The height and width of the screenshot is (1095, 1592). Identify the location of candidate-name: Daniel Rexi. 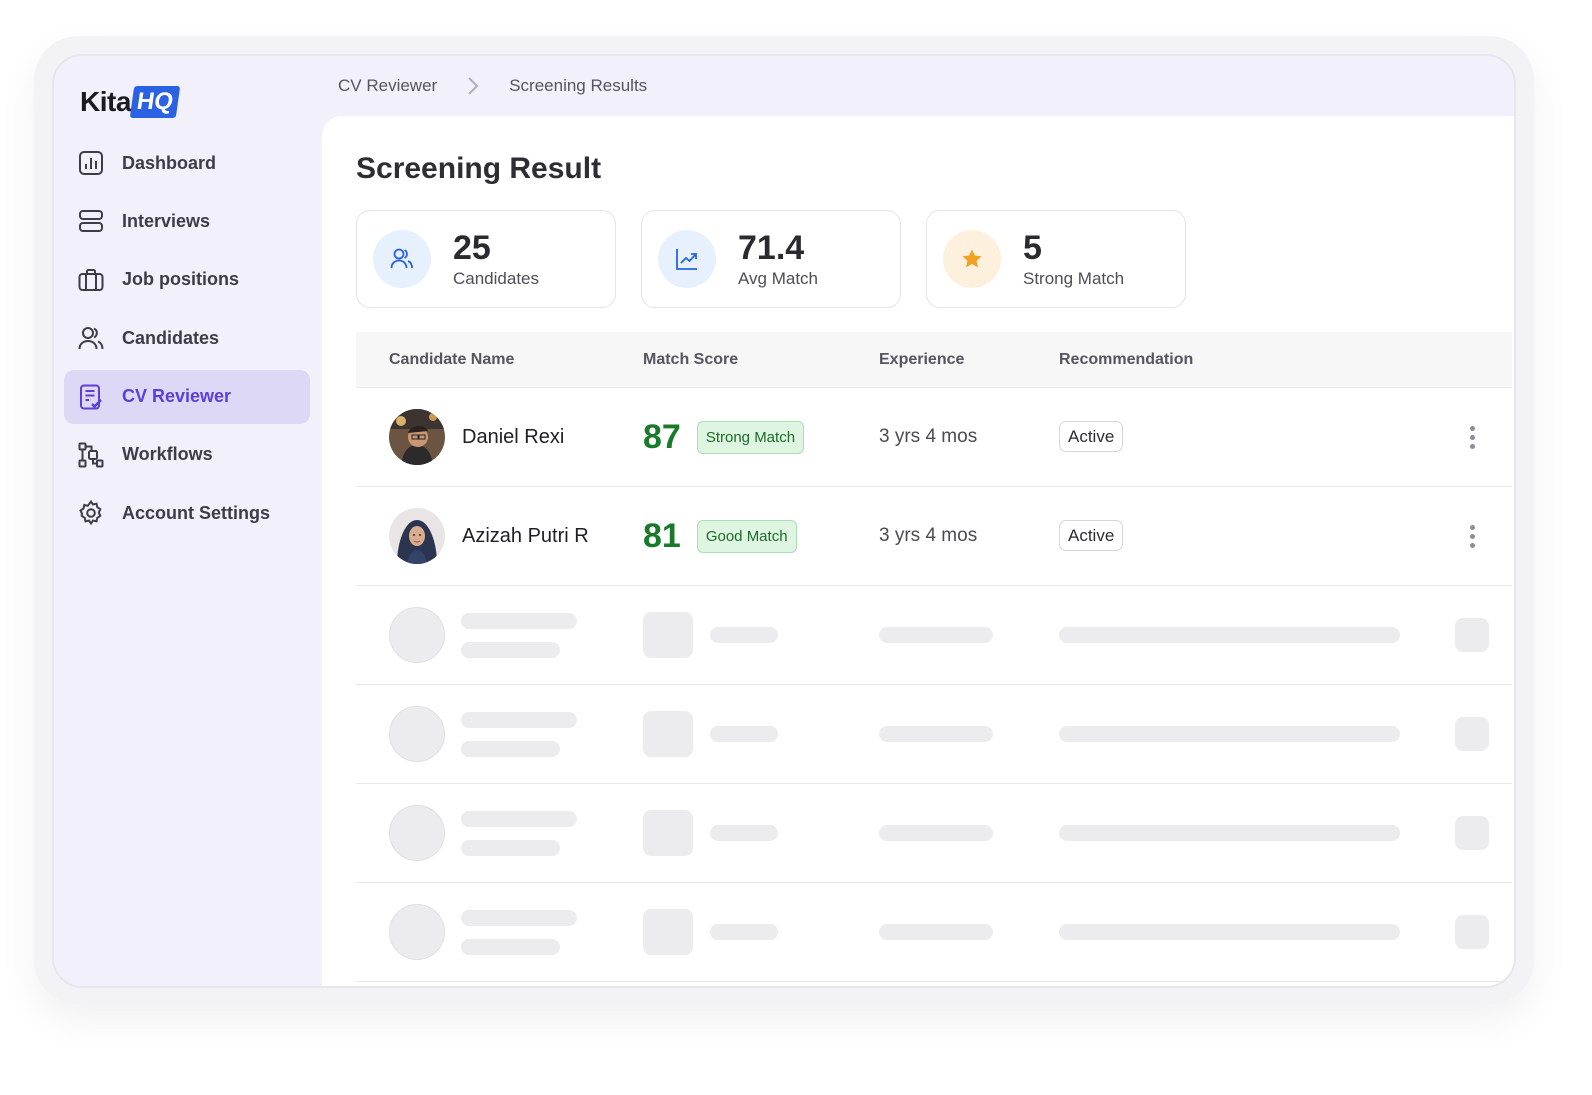
(513, 437).